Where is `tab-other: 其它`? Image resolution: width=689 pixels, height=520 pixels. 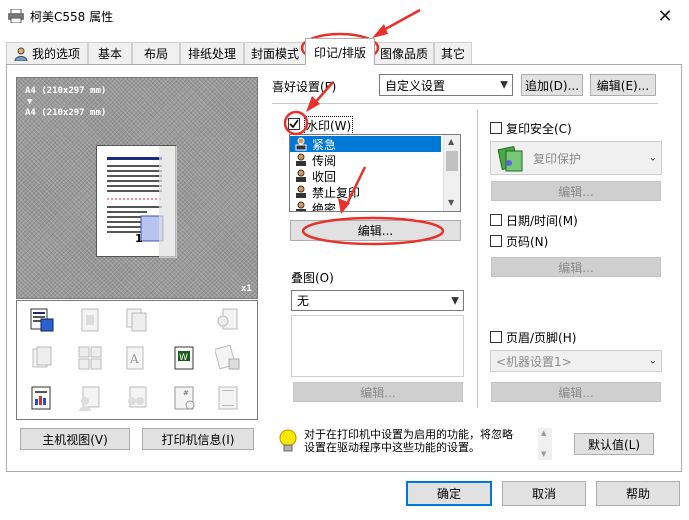
tab-other: 其它 is located at coordinates (453, 53).